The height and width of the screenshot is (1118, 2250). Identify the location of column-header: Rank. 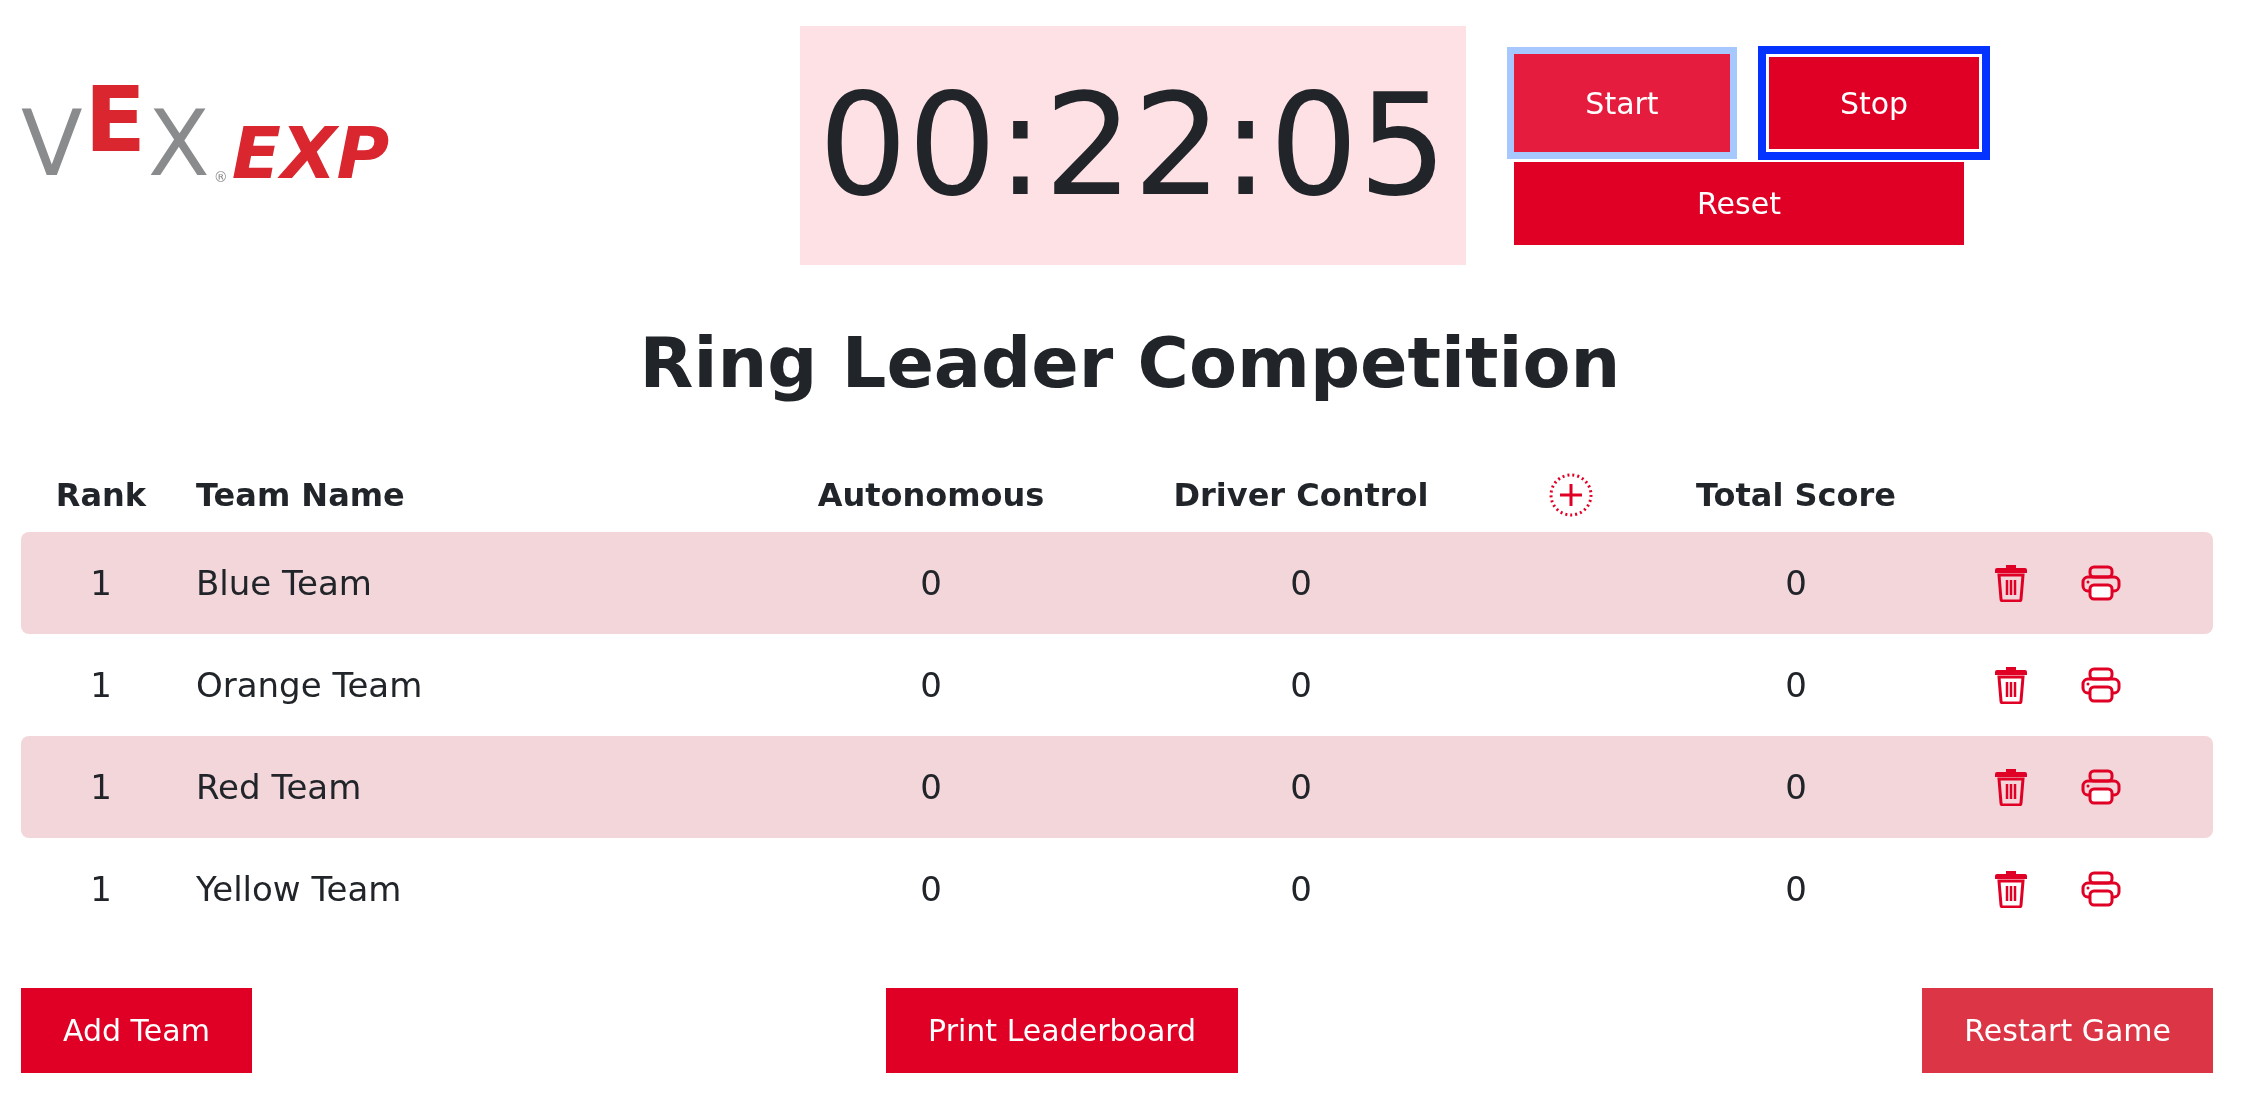
(101, 495).